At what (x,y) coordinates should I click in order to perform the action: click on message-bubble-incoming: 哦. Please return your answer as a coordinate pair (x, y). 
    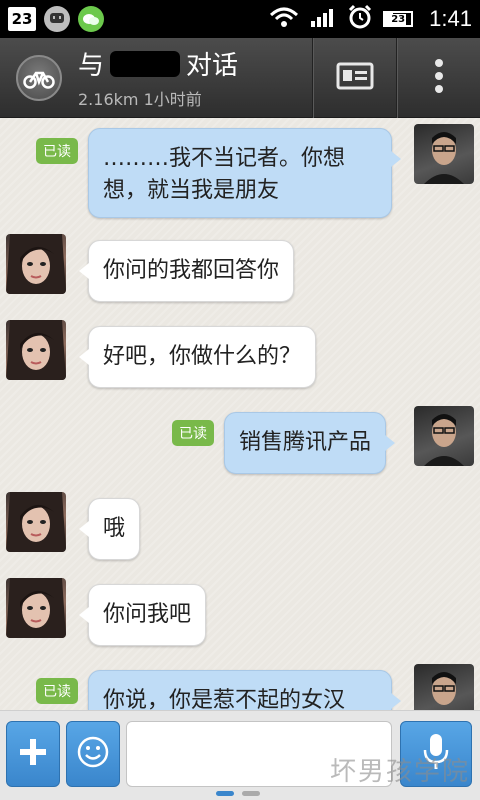
    Looking at the image, I should click on (109, 529).